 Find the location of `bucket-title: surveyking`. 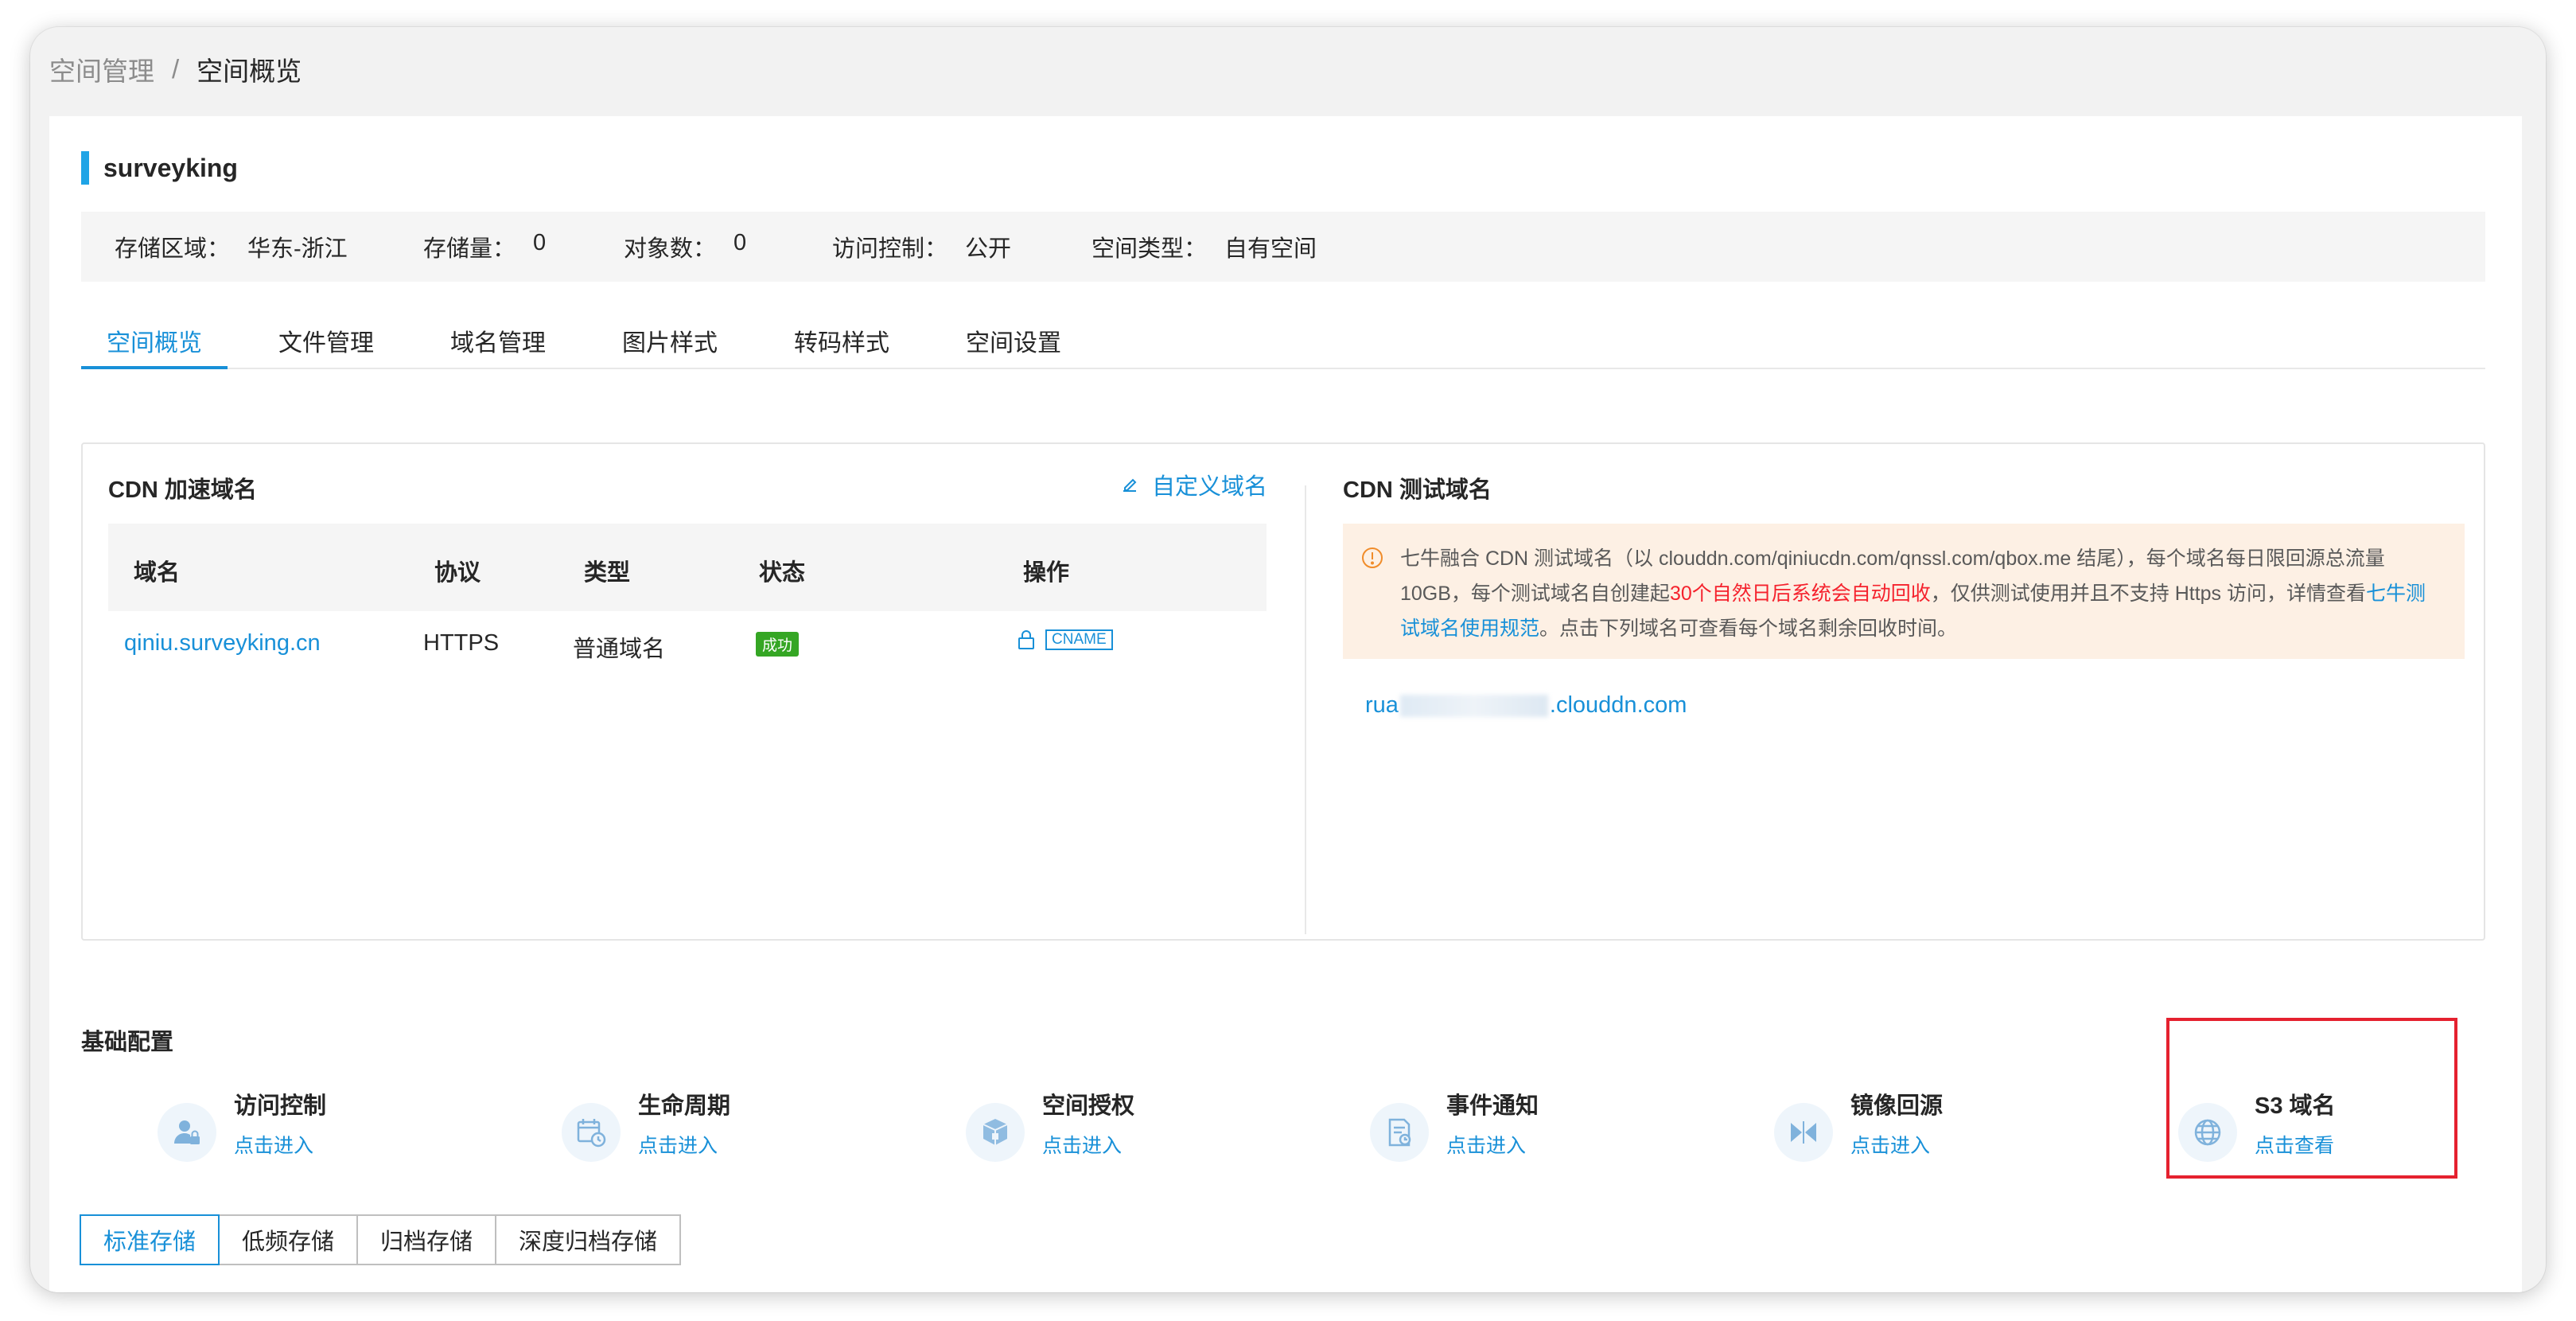

bucket-title: surveyking is located at coordinates (160, 168).